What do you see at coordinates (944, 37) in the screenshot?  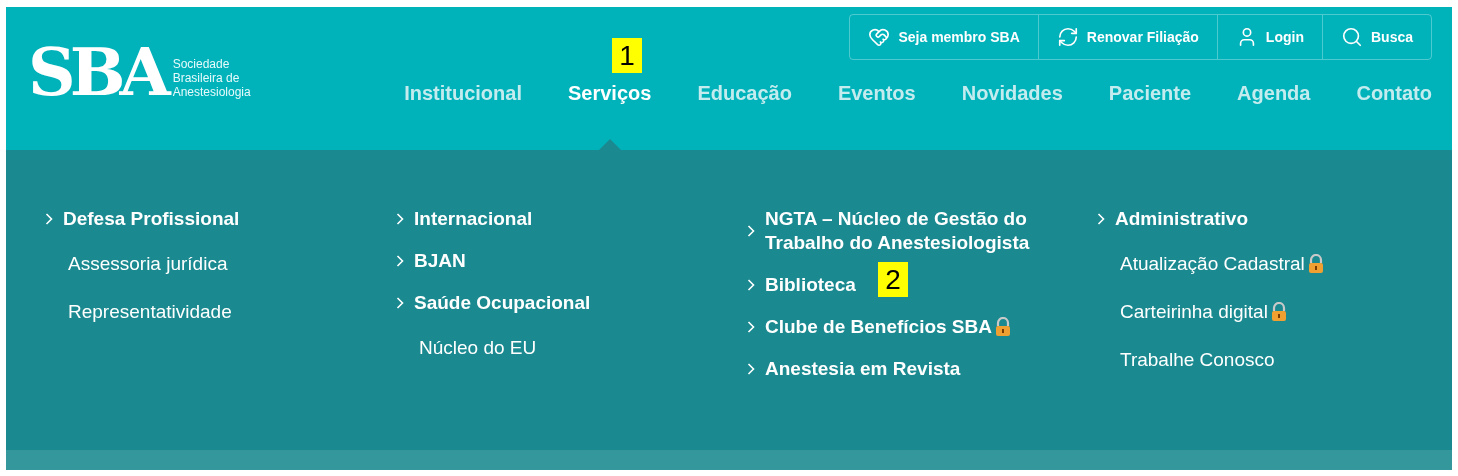 I see `member-button: Seja membro SBA` at bounding box center [944, 37].